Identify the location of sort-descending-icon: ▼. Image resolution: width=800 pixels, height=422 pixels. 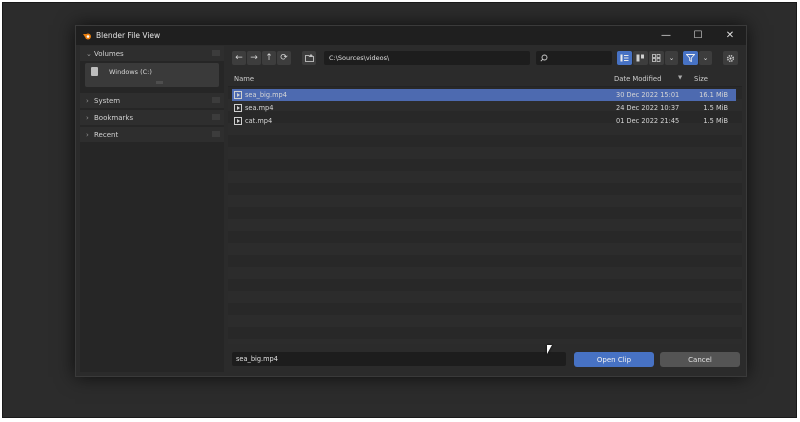
(680, 78).